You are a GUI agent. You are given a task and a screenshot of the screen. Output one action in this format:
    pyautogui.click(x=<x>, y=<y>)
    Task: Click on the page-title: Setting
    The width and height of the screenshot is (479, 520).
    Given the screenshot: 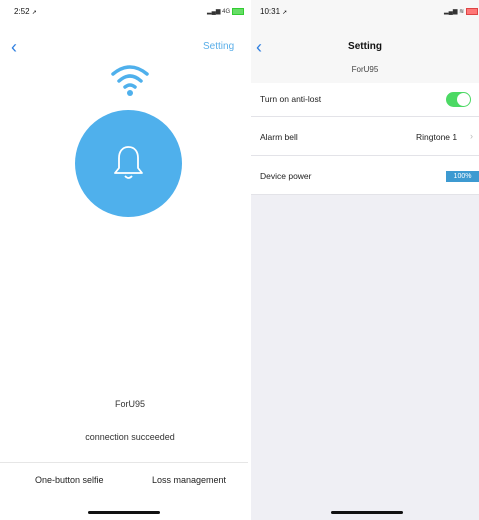 What is the action you would take?
    pyautogui.click(x=365, y=46)
    